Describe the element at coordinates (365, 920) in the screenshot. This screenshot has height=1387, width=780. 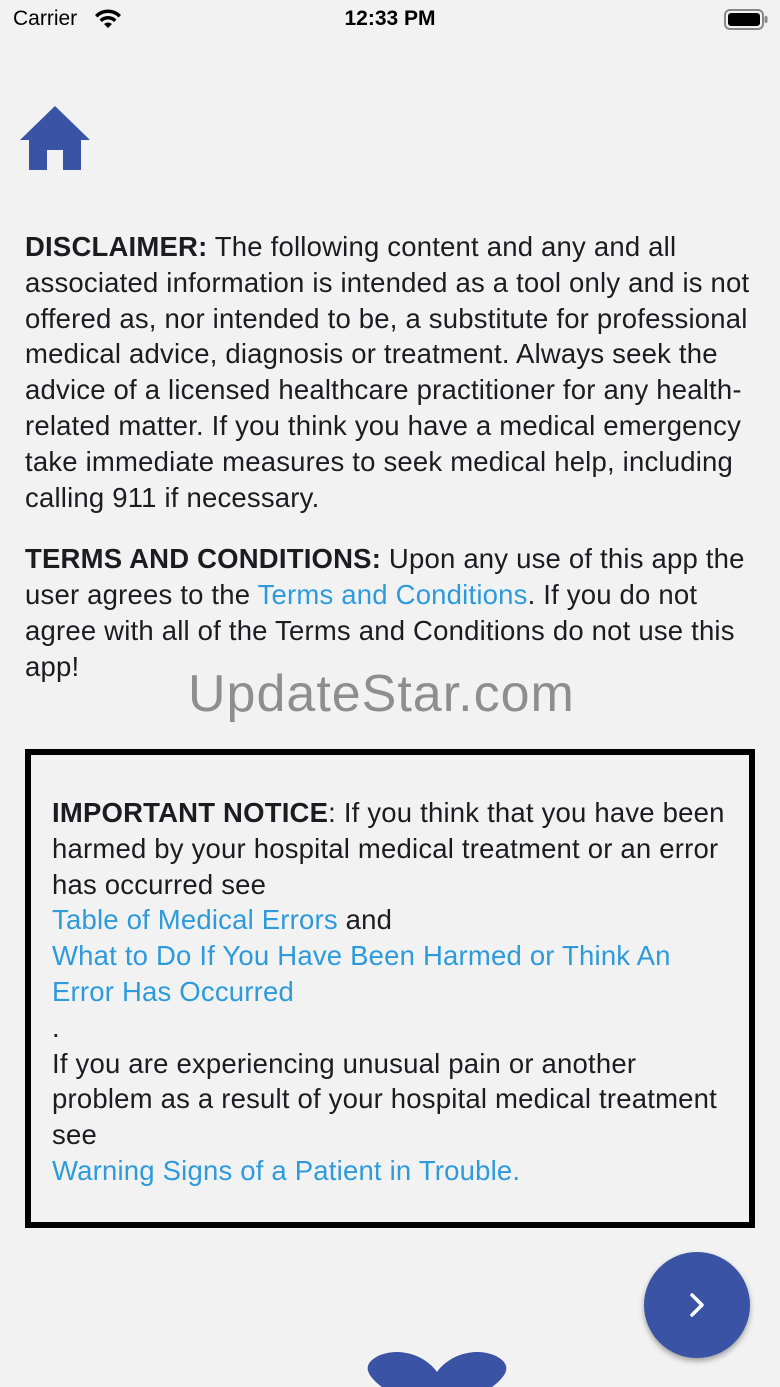
I see `notice-and: and` at that location.